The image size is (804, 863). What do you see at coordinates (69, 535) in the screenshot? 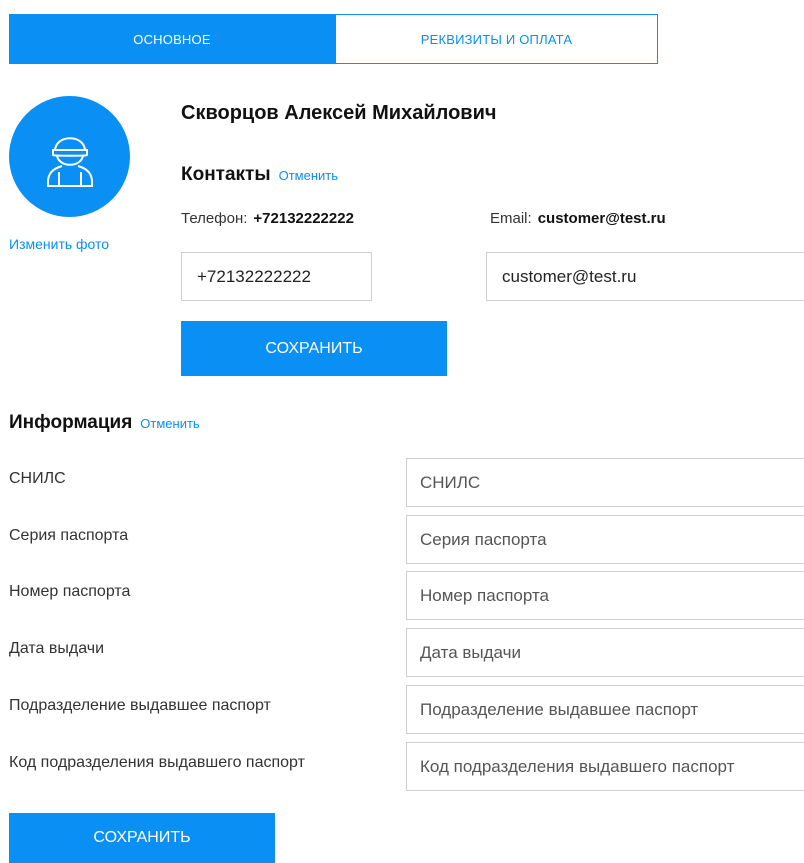
I see `passport-series-label: Серия паспорта` at bounding box center [69, 535].